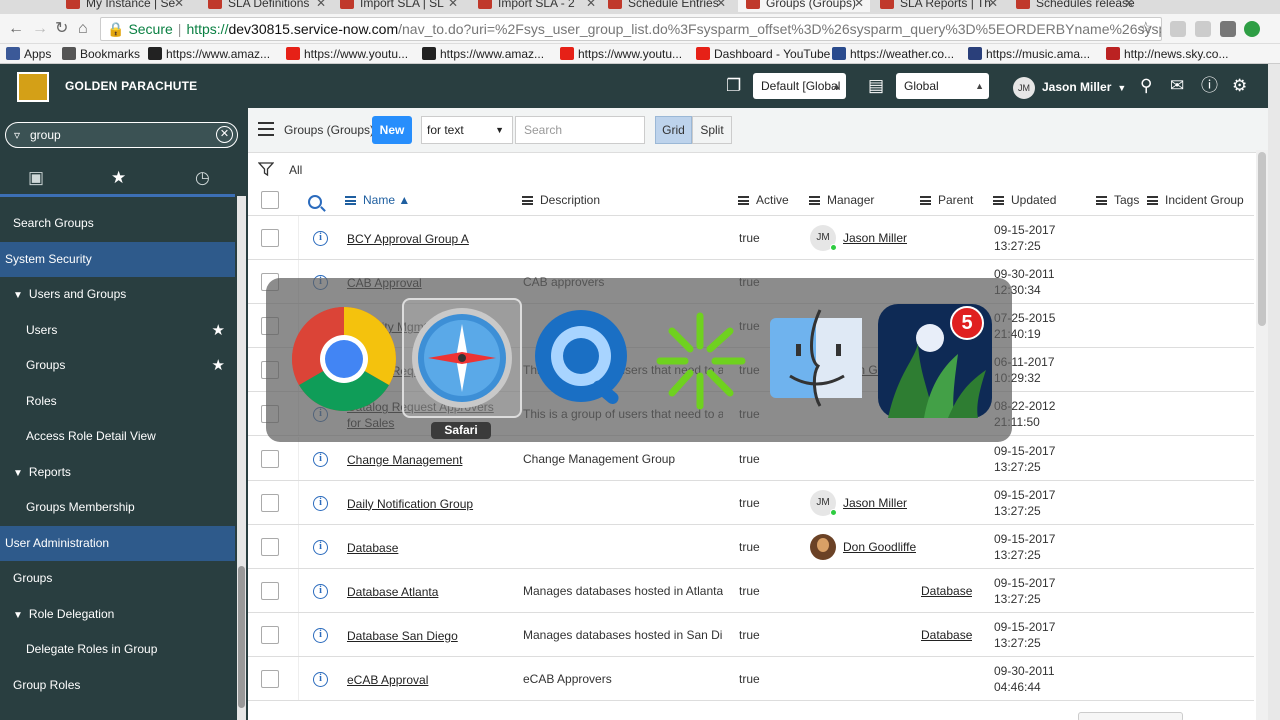 The image size is (1280, 720). Describe the element at coordinates (462, 358) in the screenshot. I see `safari-icon` at that location.